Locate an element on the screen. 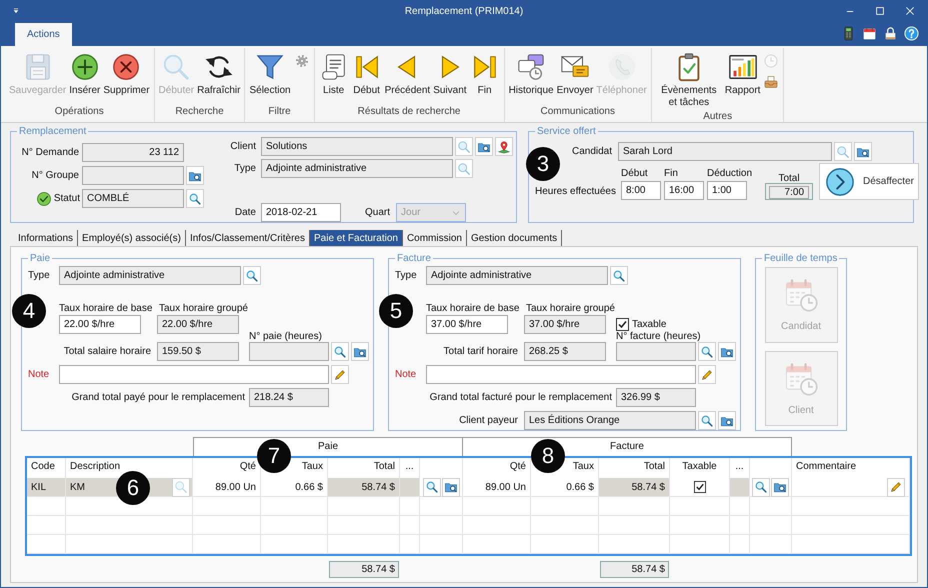 The height and width of the screenshot is (588, 928). calendar-icon is located at coordinates (869, 33).